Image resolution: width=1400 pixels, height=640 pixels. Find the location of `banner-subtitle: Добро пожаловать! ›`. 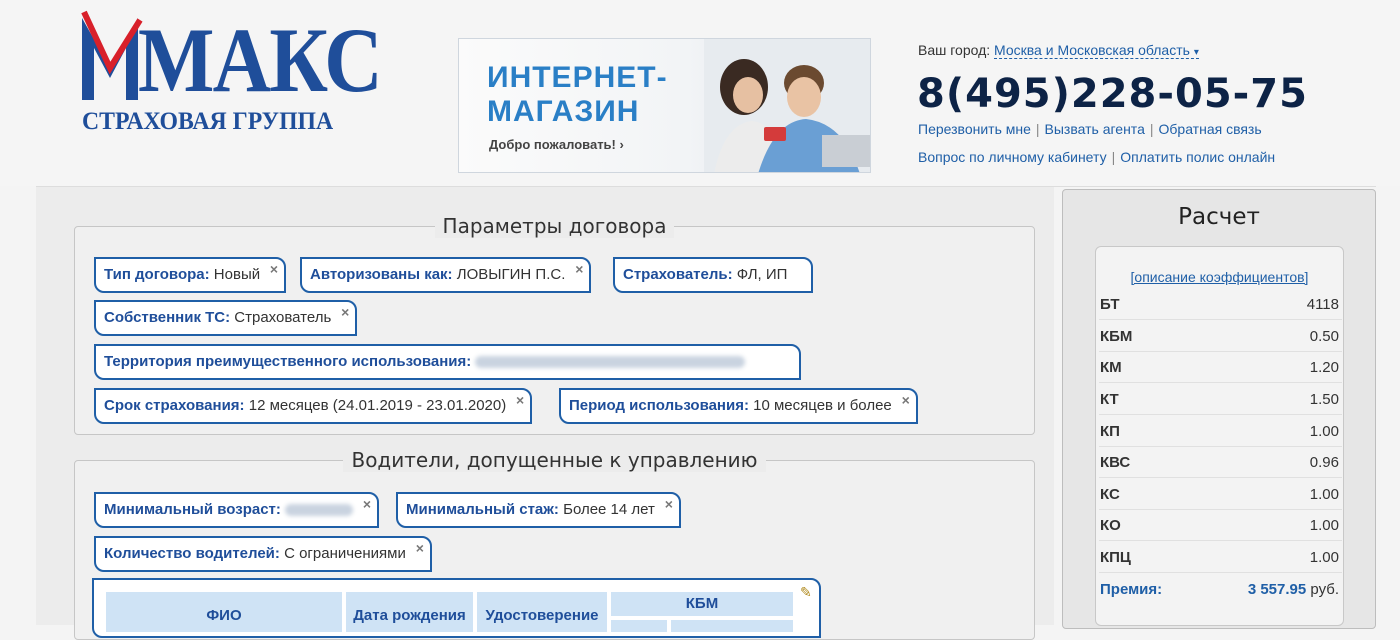

banner-subtitle: Добро пожаловать! › is located at coordinates (556, 144).